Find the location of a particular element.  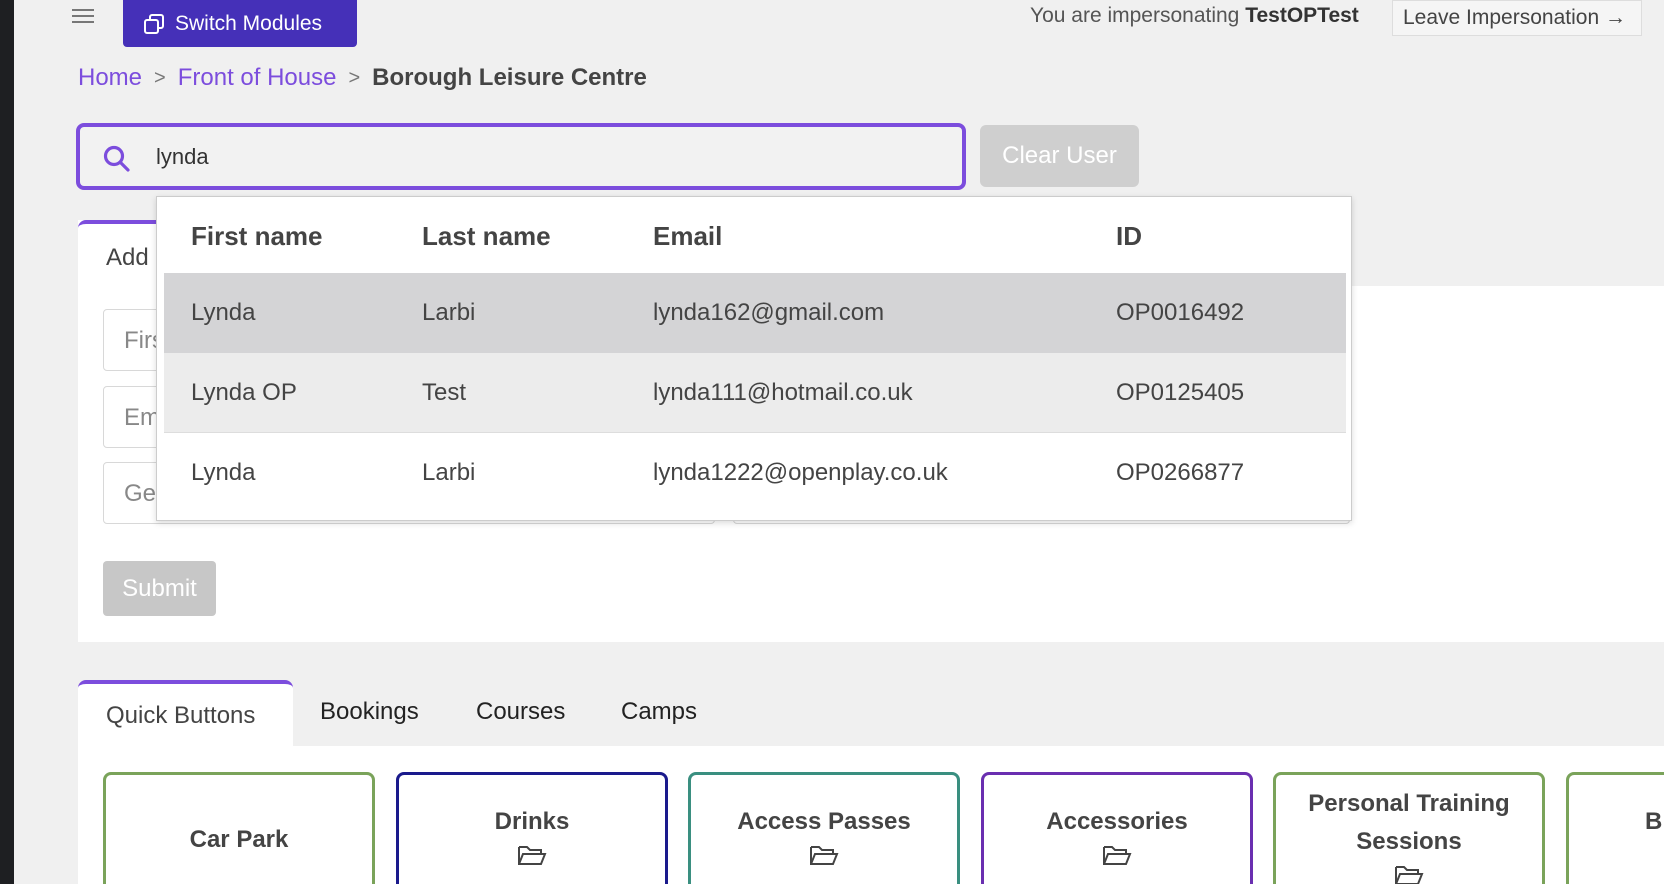

product-tabs: Quick Buttons Bookings Courses Camps is located at coordinates (871, 713).